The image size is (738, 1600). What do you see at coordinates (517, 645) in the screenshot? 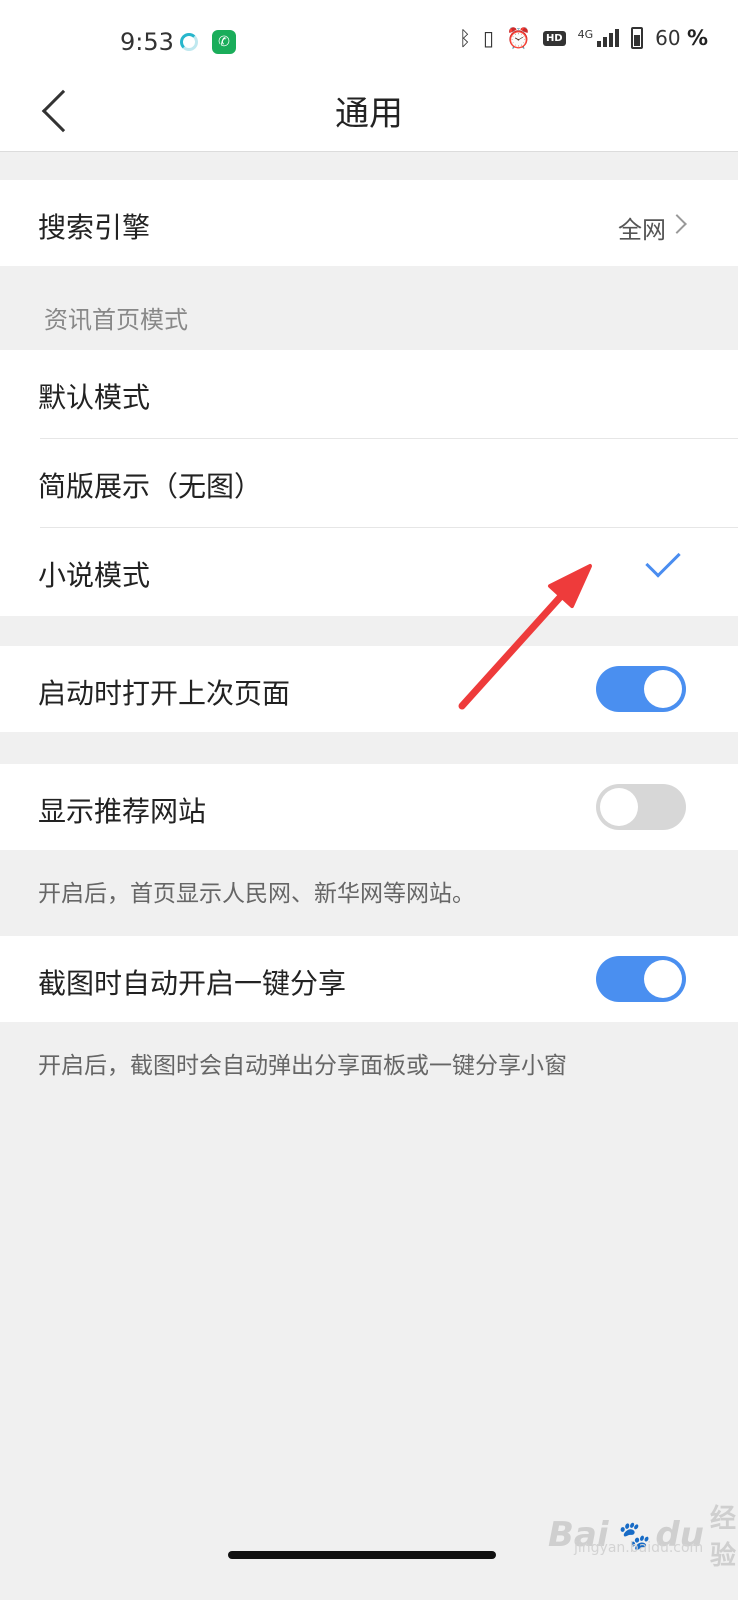
I see `annotation-arrow-shaft` at bounding box center [517, 645].